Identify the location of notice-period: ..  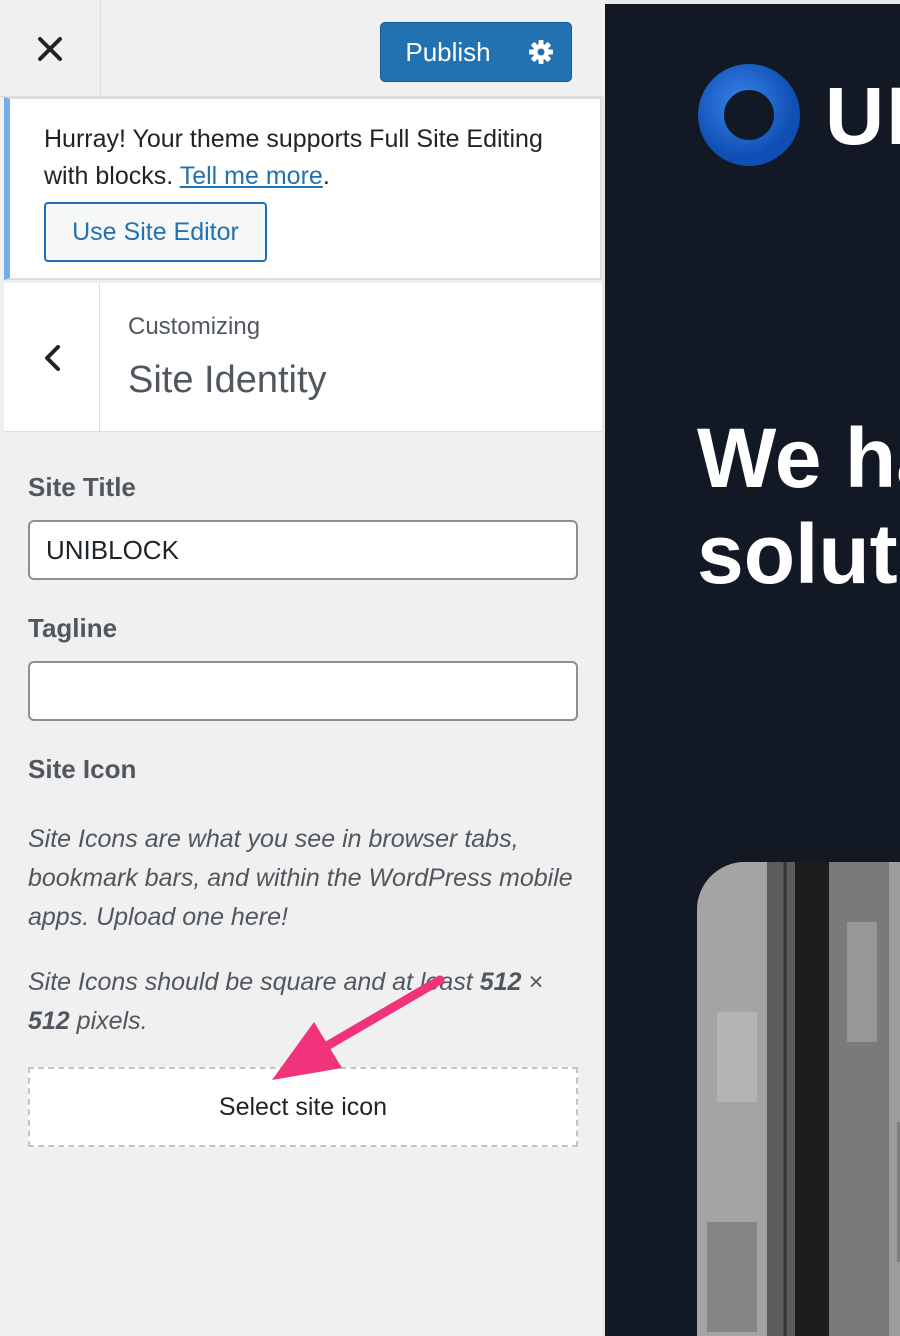
(326, 176).